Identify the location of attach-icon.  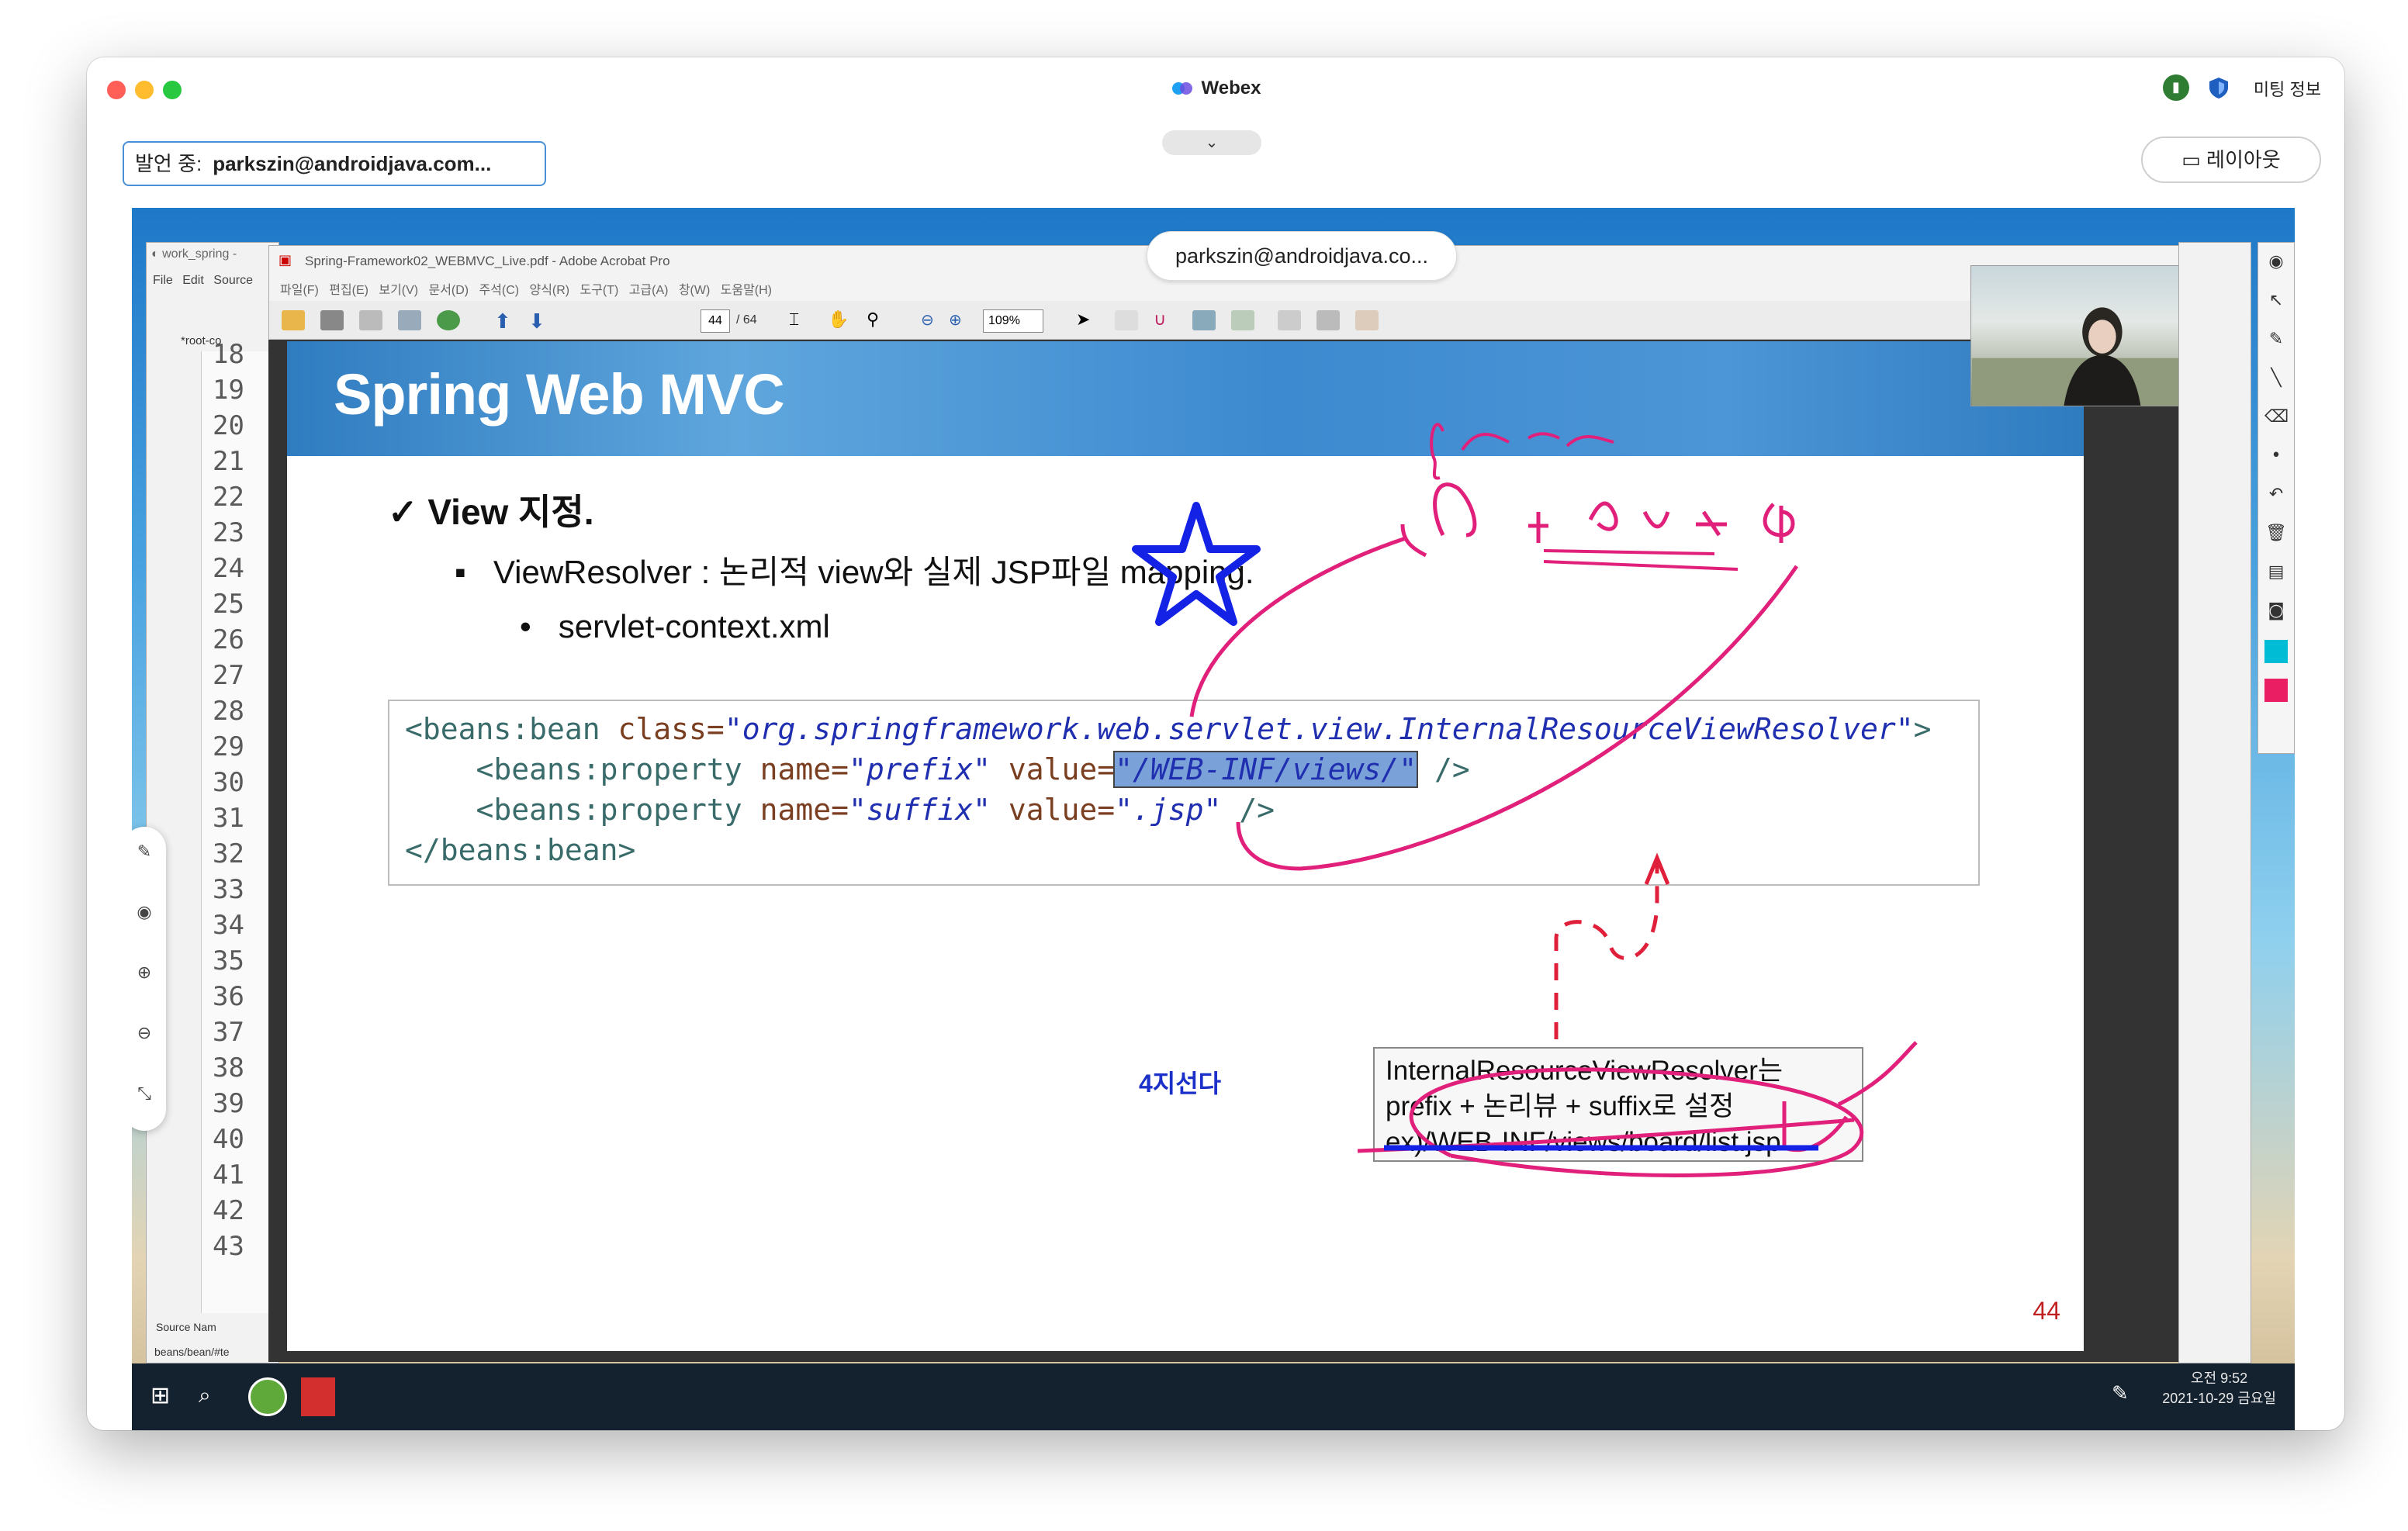
(1242, 320).